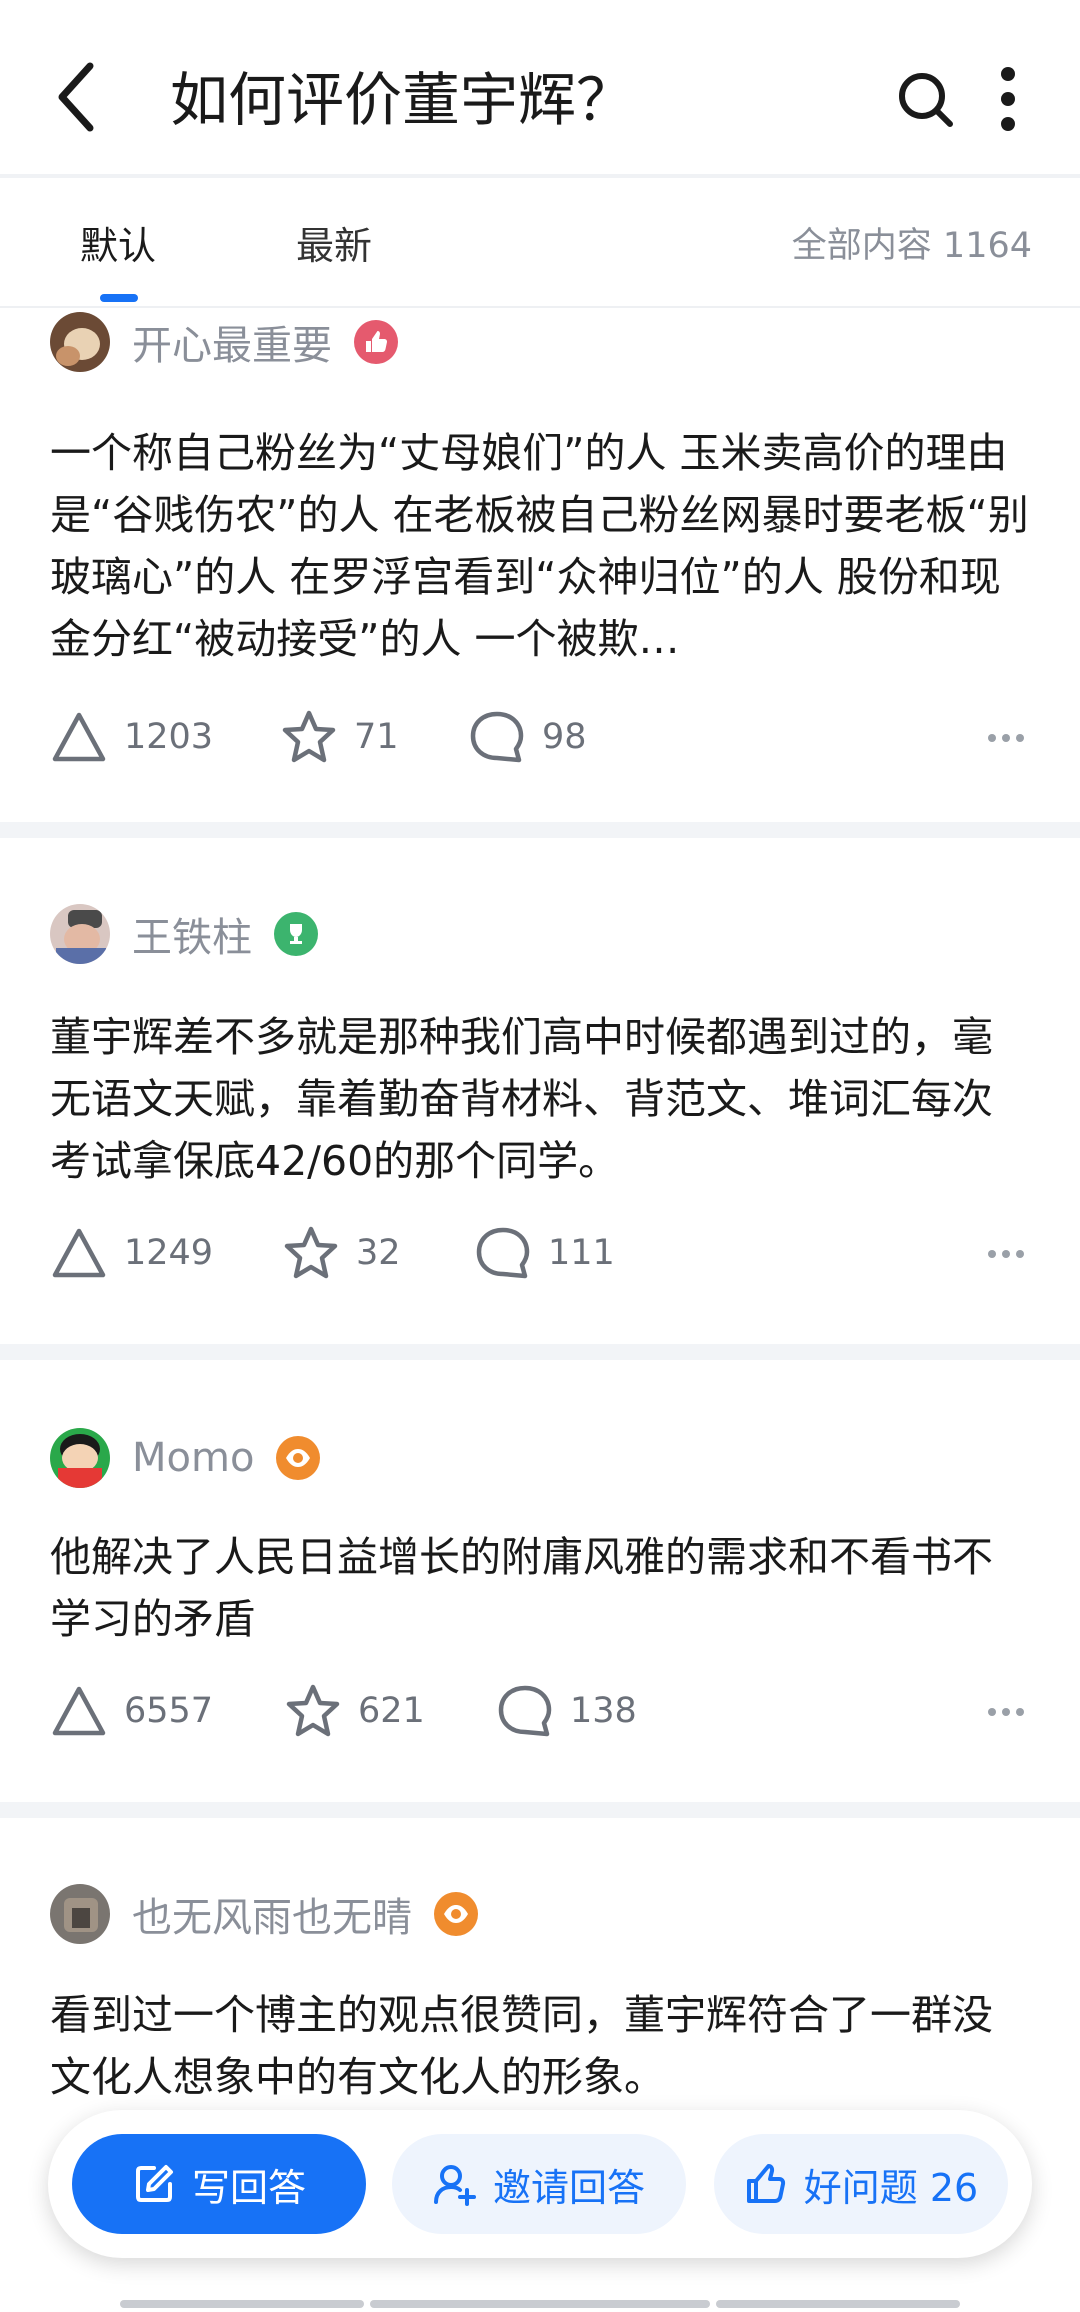 This screenshot has height=2312, width=1080. Describe the element at coordinates (566, 1711) in the screenshot. I see `comment-button: 138` at that location.